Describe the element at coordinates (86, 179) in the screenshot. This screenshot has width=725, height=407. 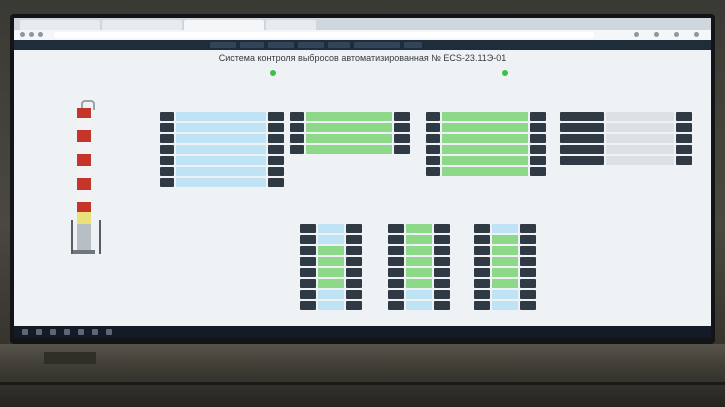
I see `stack-illustration` at that location.